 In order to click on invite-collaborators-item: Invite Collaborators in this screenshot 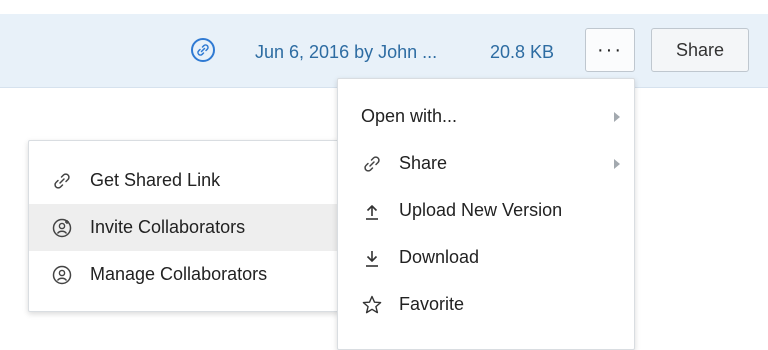, I will do `click(184, 227)`.